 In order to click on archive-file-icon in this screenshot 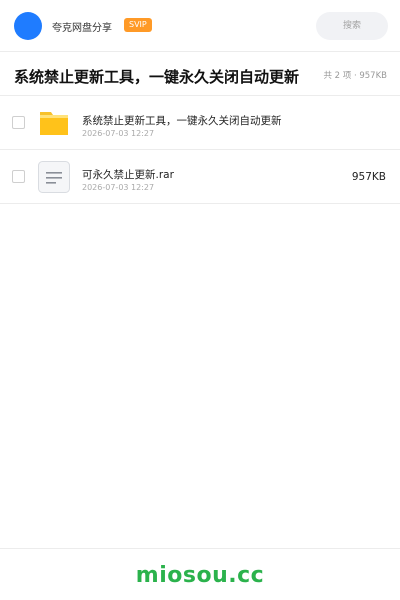, I will do `click(54, 177)`.